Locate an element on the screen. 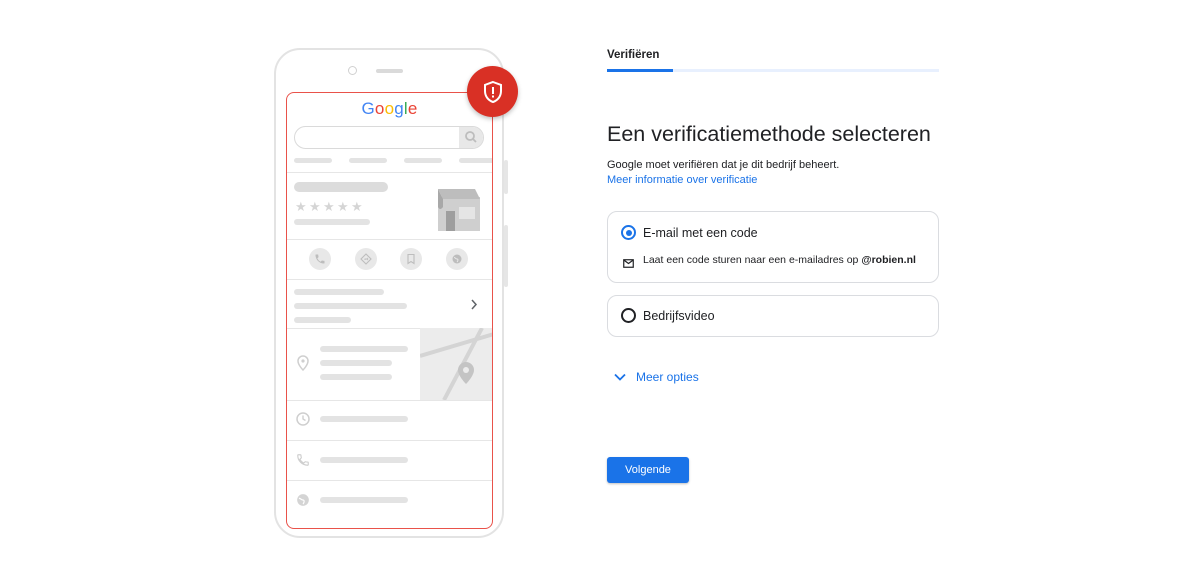 This screenshot has height=583, width=1200. chevron-down-icon is located at coordinates (620, 377).